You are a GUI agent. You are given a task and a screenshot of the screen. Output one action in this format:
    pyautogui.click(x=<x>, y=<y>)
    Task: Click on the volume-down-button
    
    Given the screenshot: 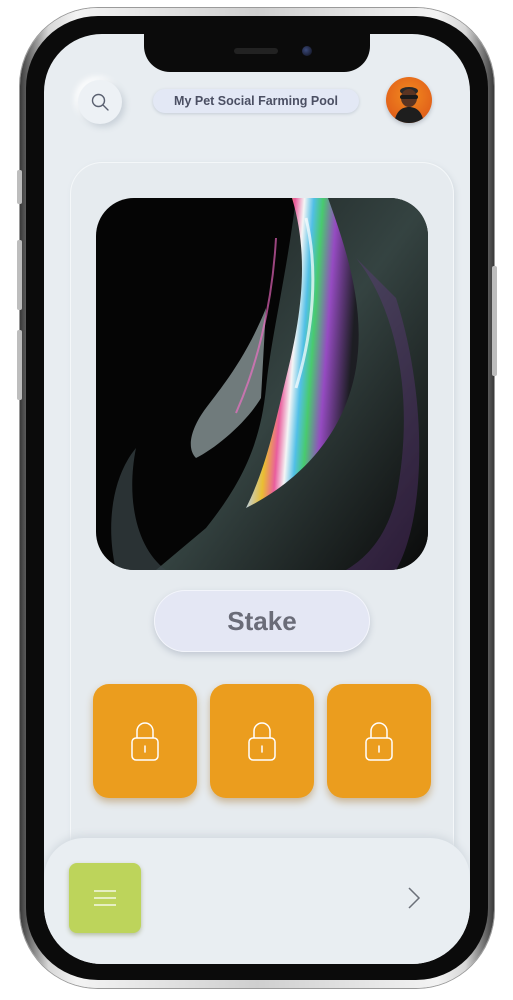 What is the action you would take?
    pyautogui.click(x=19, y=365)
    